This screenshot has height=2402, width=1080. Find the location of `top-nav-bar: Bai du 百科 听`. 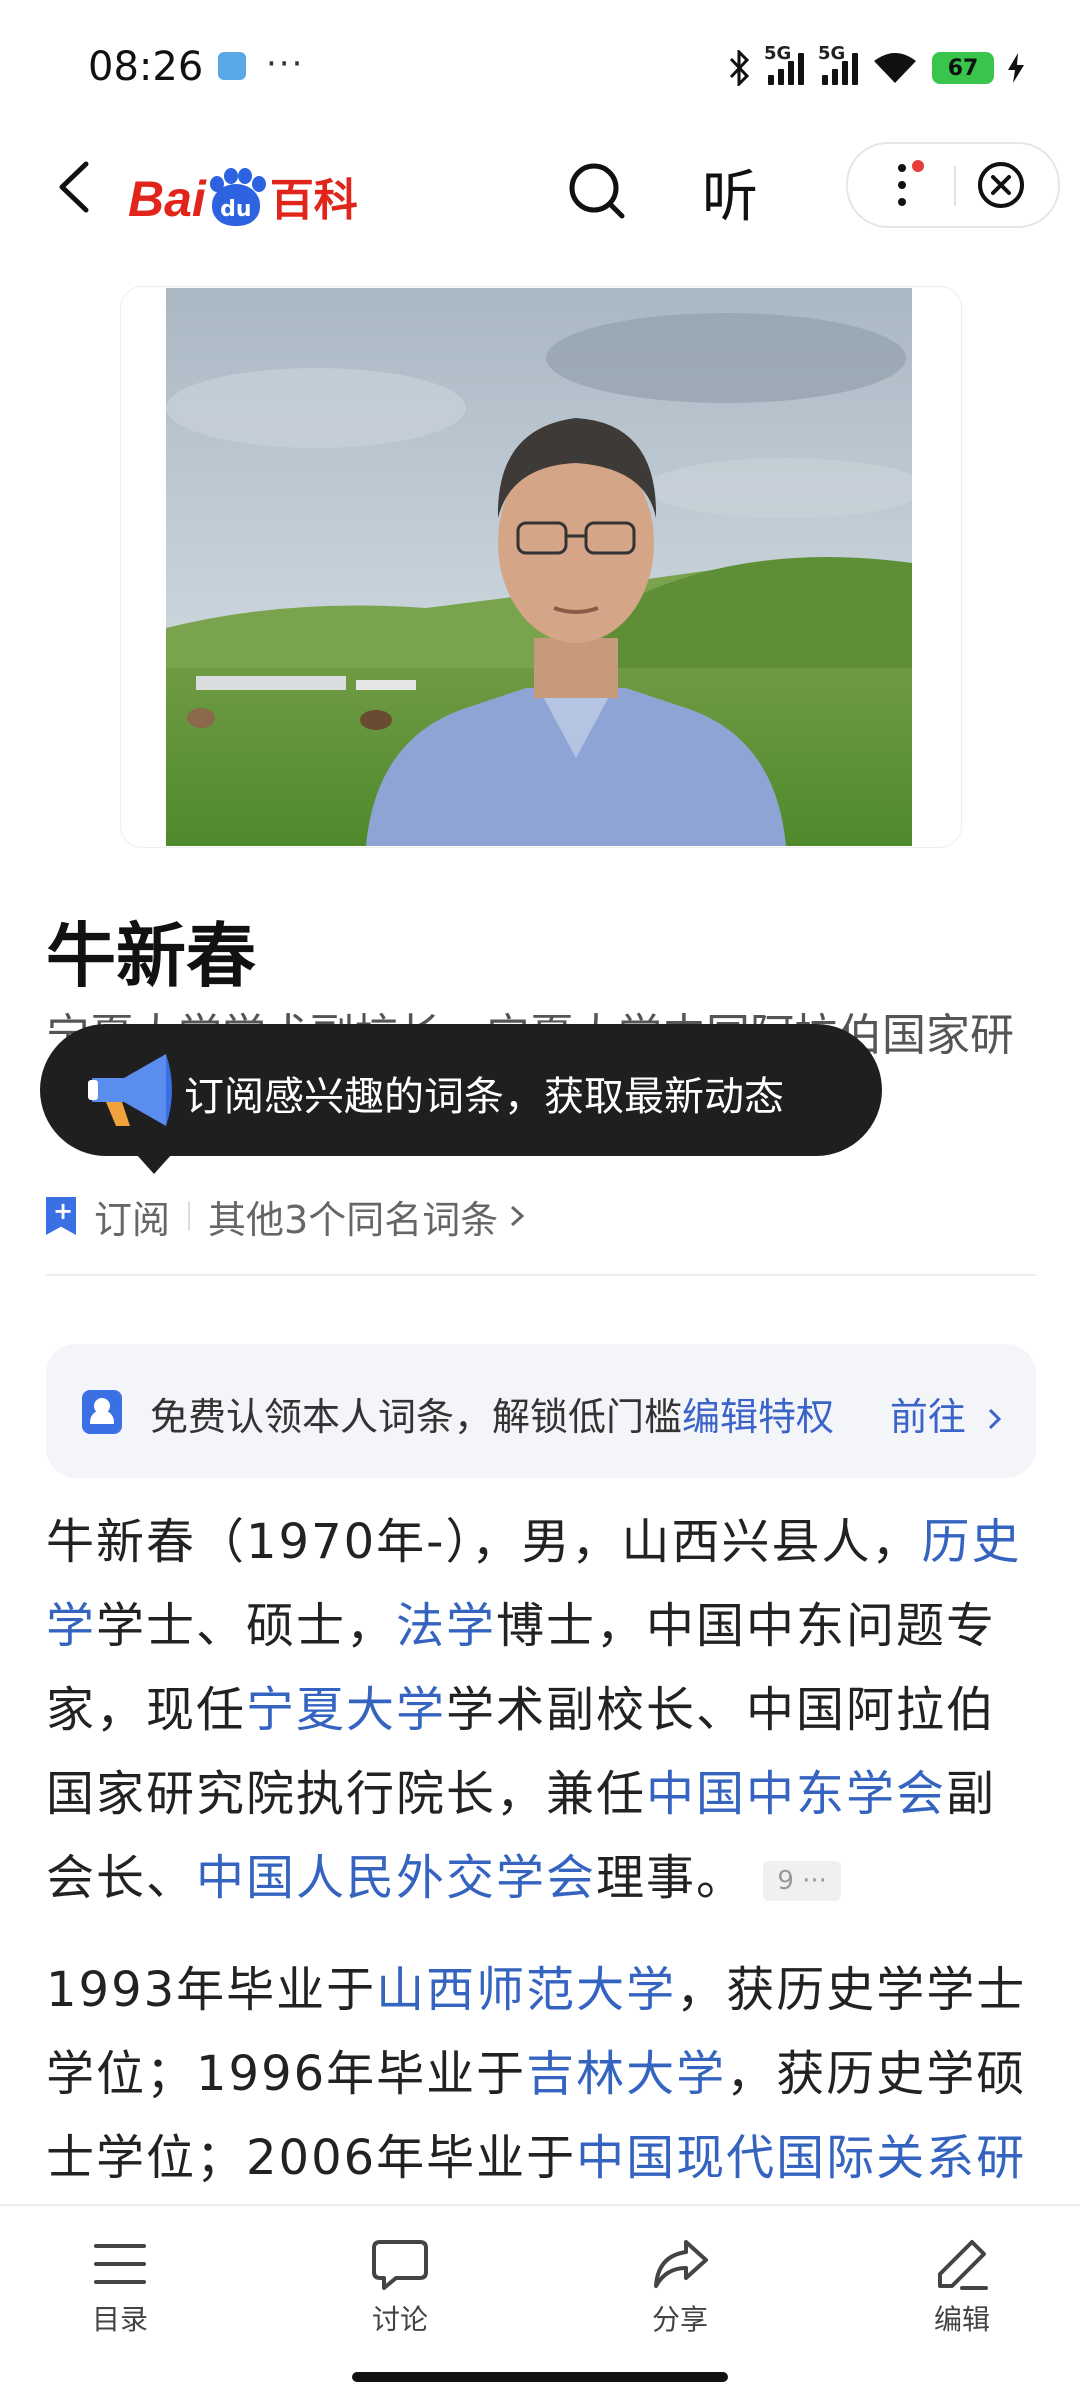

top-nav-bar: Bai du 百科 听 is located at coordinates (540, 190).